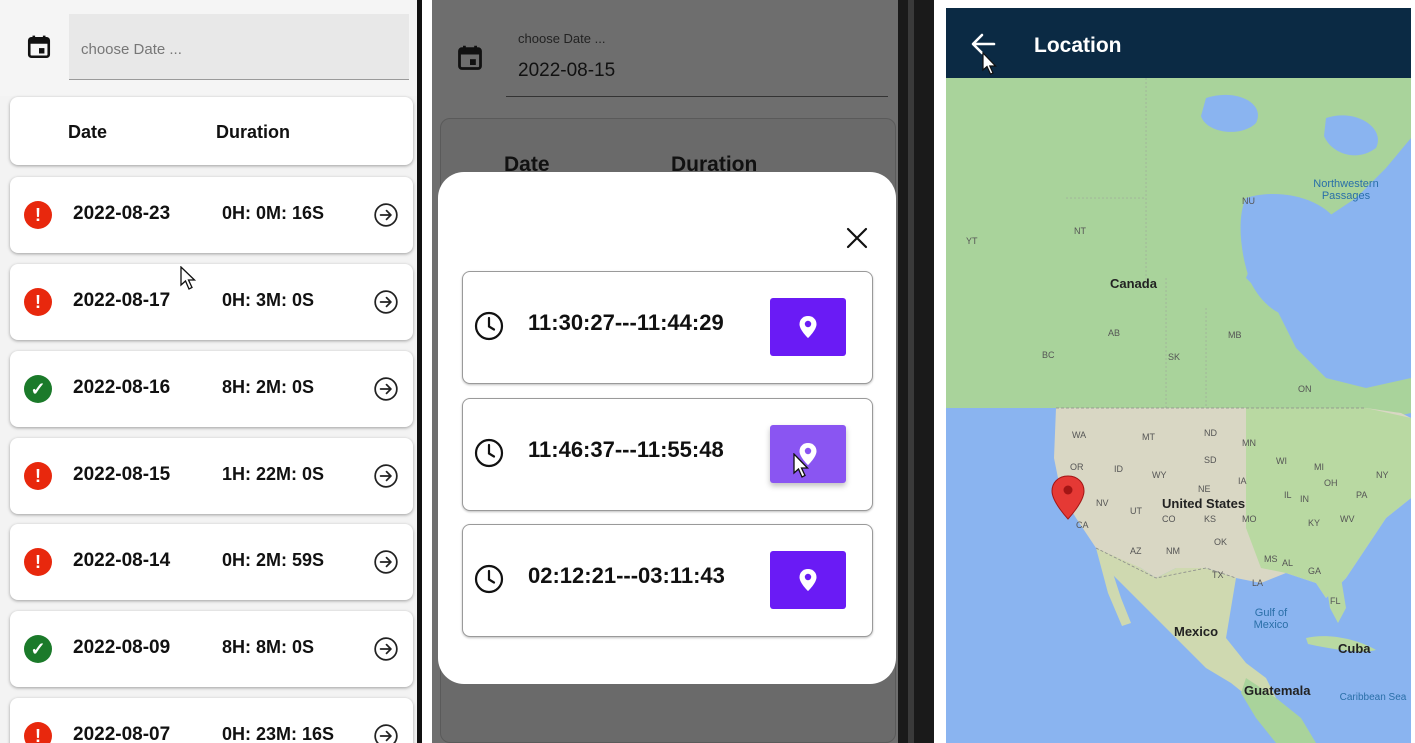  Describe the element at coordinates (1362, 495) in the screenshot. I see `map-state-label: PA` at that location.